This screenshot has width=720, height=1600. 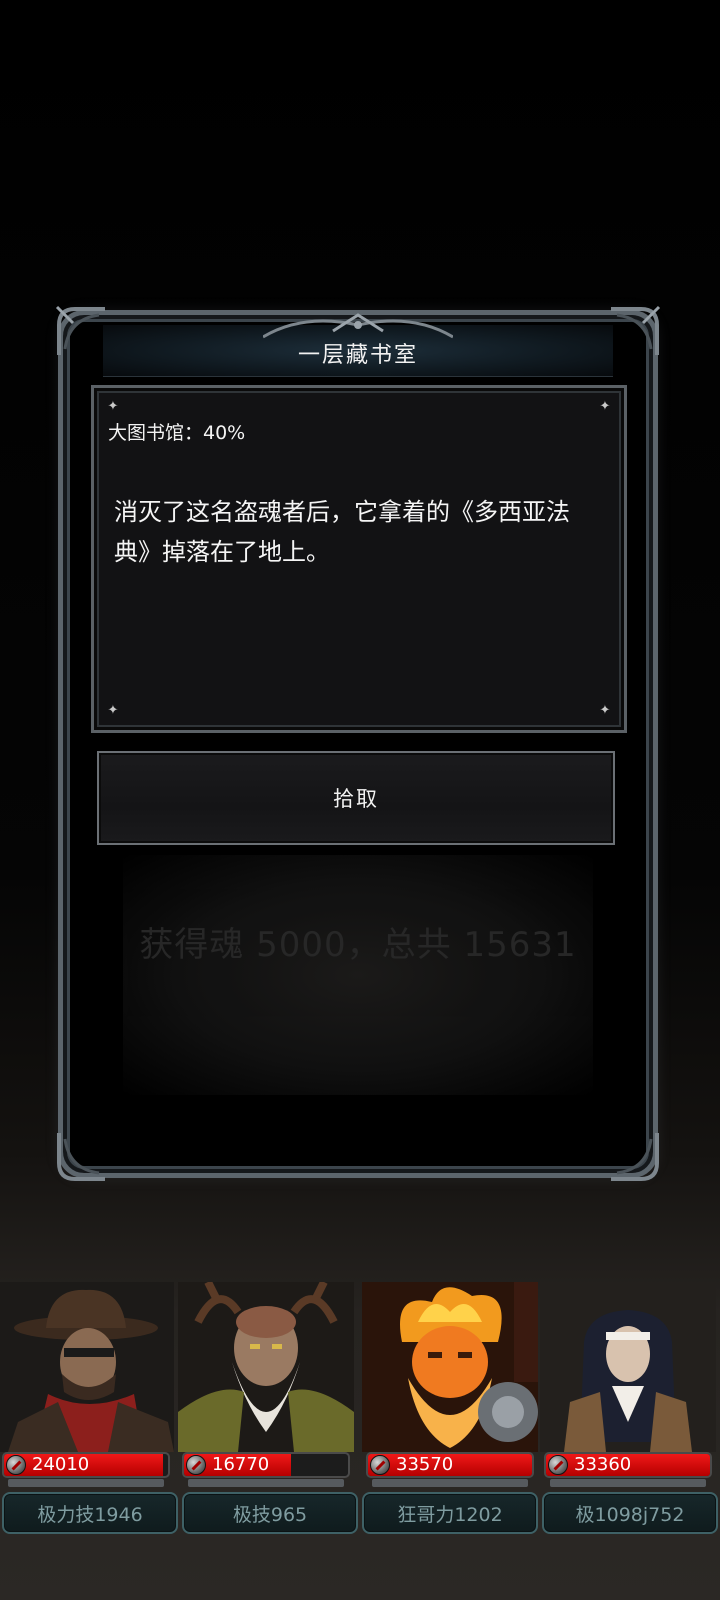 I want to click on hp-value: 24010, so click(x=61, y=1464).